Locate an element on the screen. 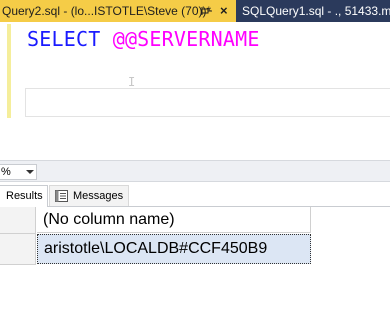 This screenshot has width=390, height=321. text-cursor-icon: I is located at coordinates (132, 82).